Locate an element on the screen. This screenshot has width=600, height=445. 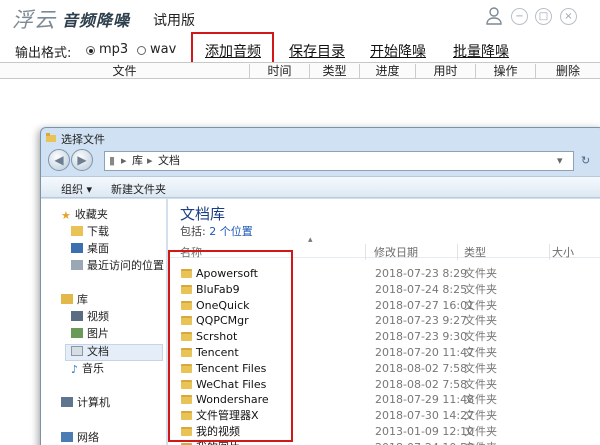
music-icon: ♪ is located at coordinates (75, 369).